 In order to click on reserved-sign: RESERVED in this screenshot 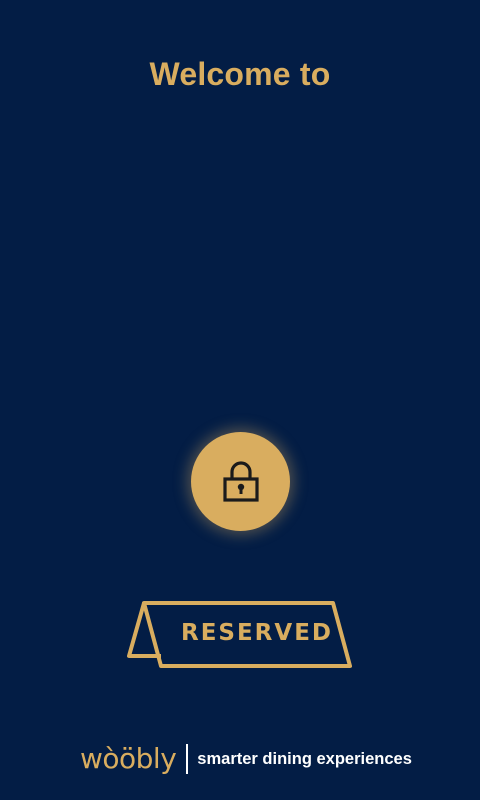, I will do `click(240, 635)`.